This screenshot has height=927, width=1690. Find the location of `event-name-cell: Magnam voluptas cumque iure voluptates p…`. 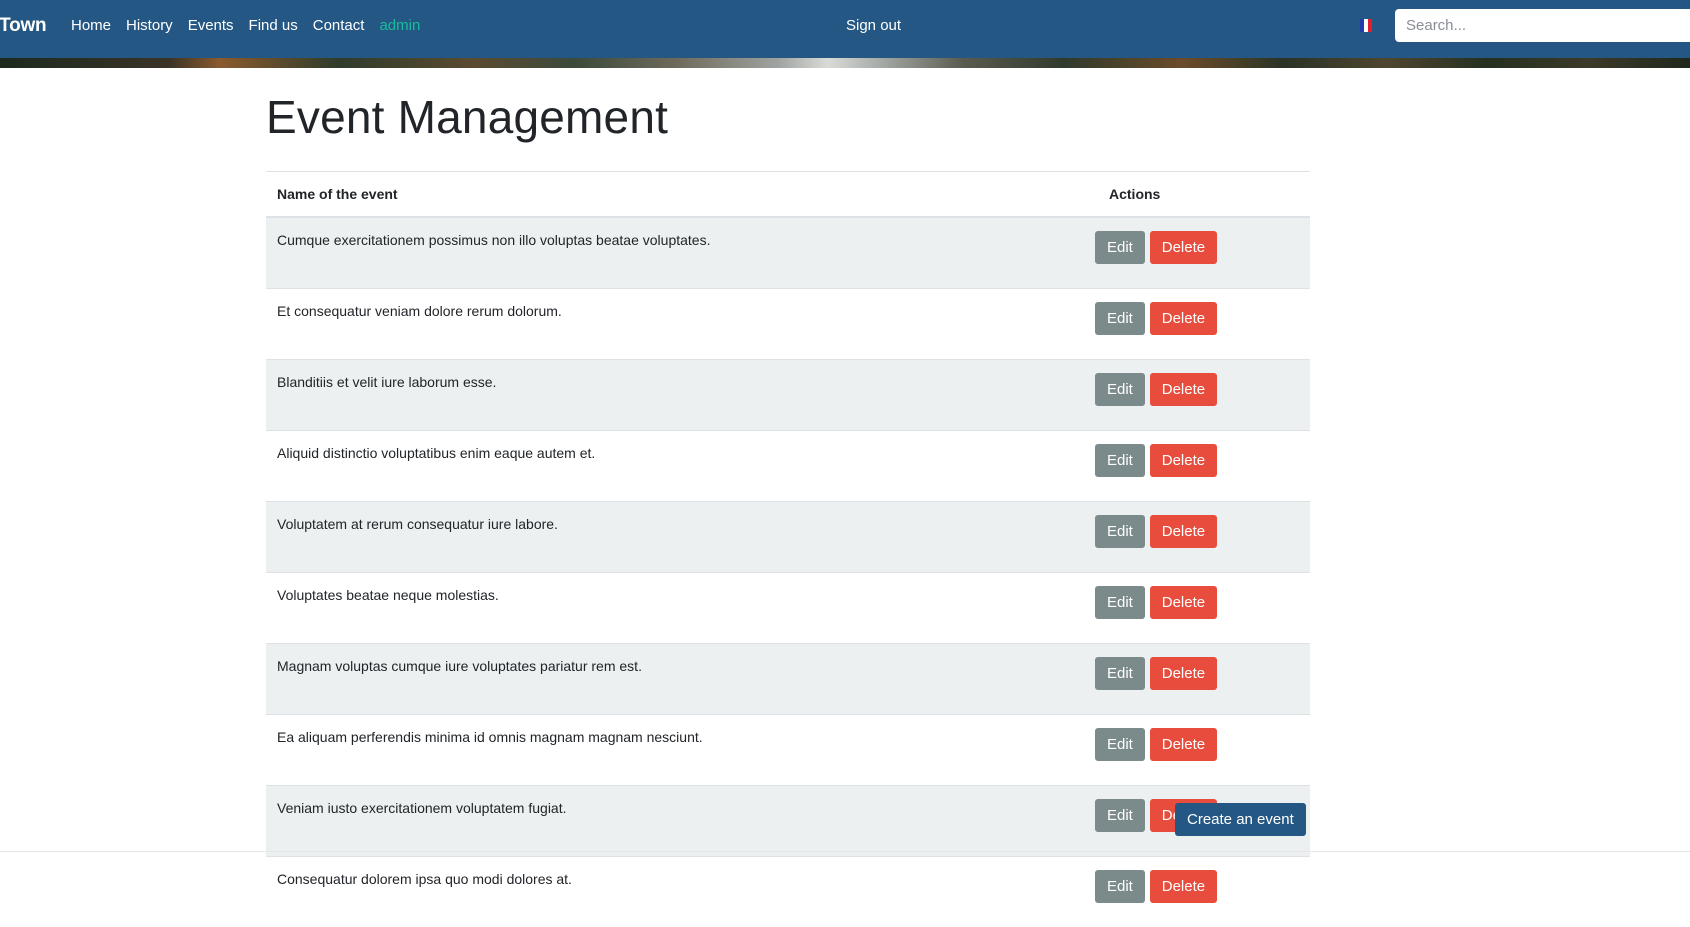

event-name-cell: Magnam voluptas cumque iure voluptates p… is located at coordinates (676, 679).